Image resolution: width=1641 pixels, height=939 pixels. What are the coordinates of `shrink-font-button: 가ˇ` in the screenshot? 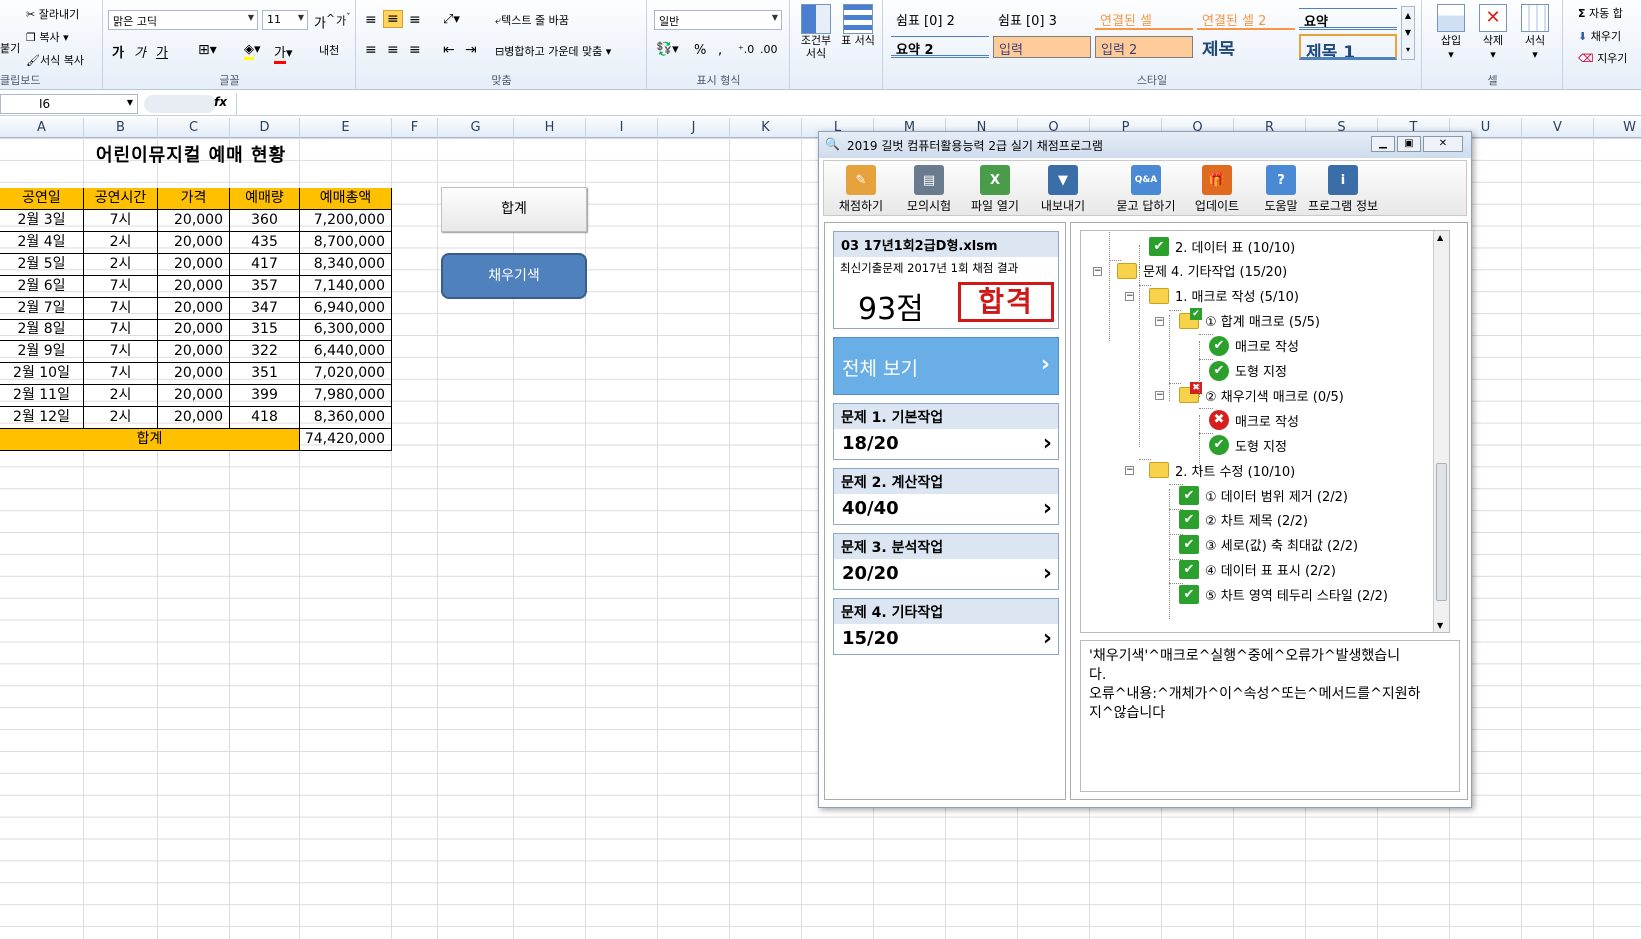 It's located at (343, 20).